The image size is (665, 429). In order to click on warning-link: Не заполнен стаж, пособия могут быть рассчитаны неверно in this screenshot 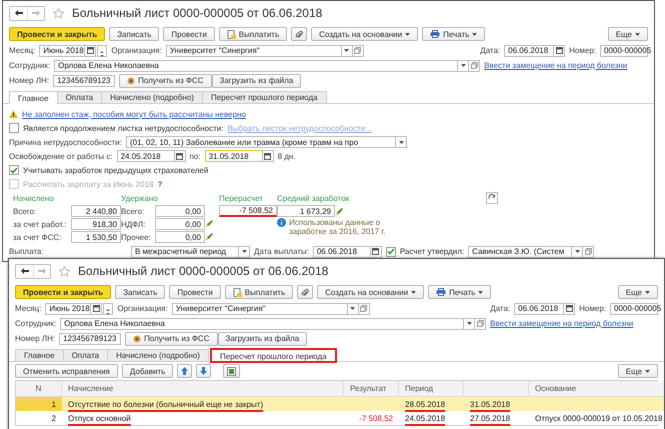, I will do `click(134, 114)`.